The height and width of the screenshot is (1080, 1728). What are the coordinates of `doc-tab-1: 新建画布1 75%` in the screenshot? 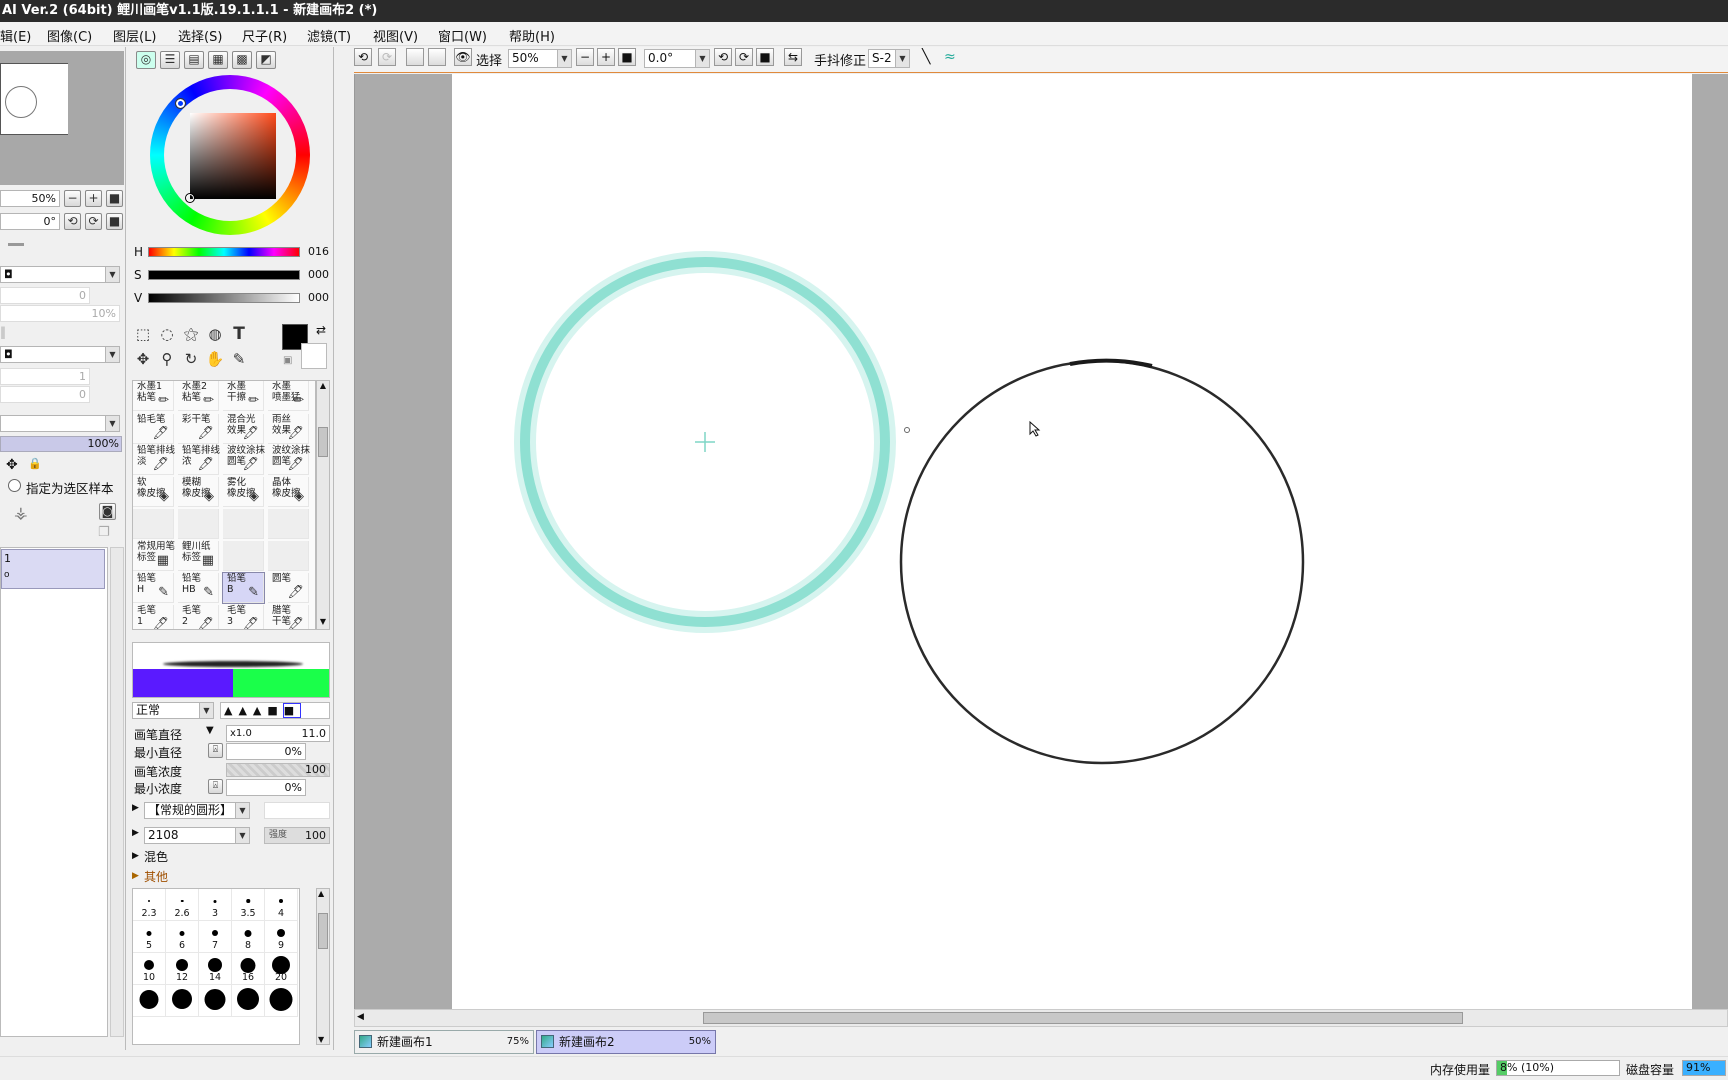 It's located at (444, 1042).